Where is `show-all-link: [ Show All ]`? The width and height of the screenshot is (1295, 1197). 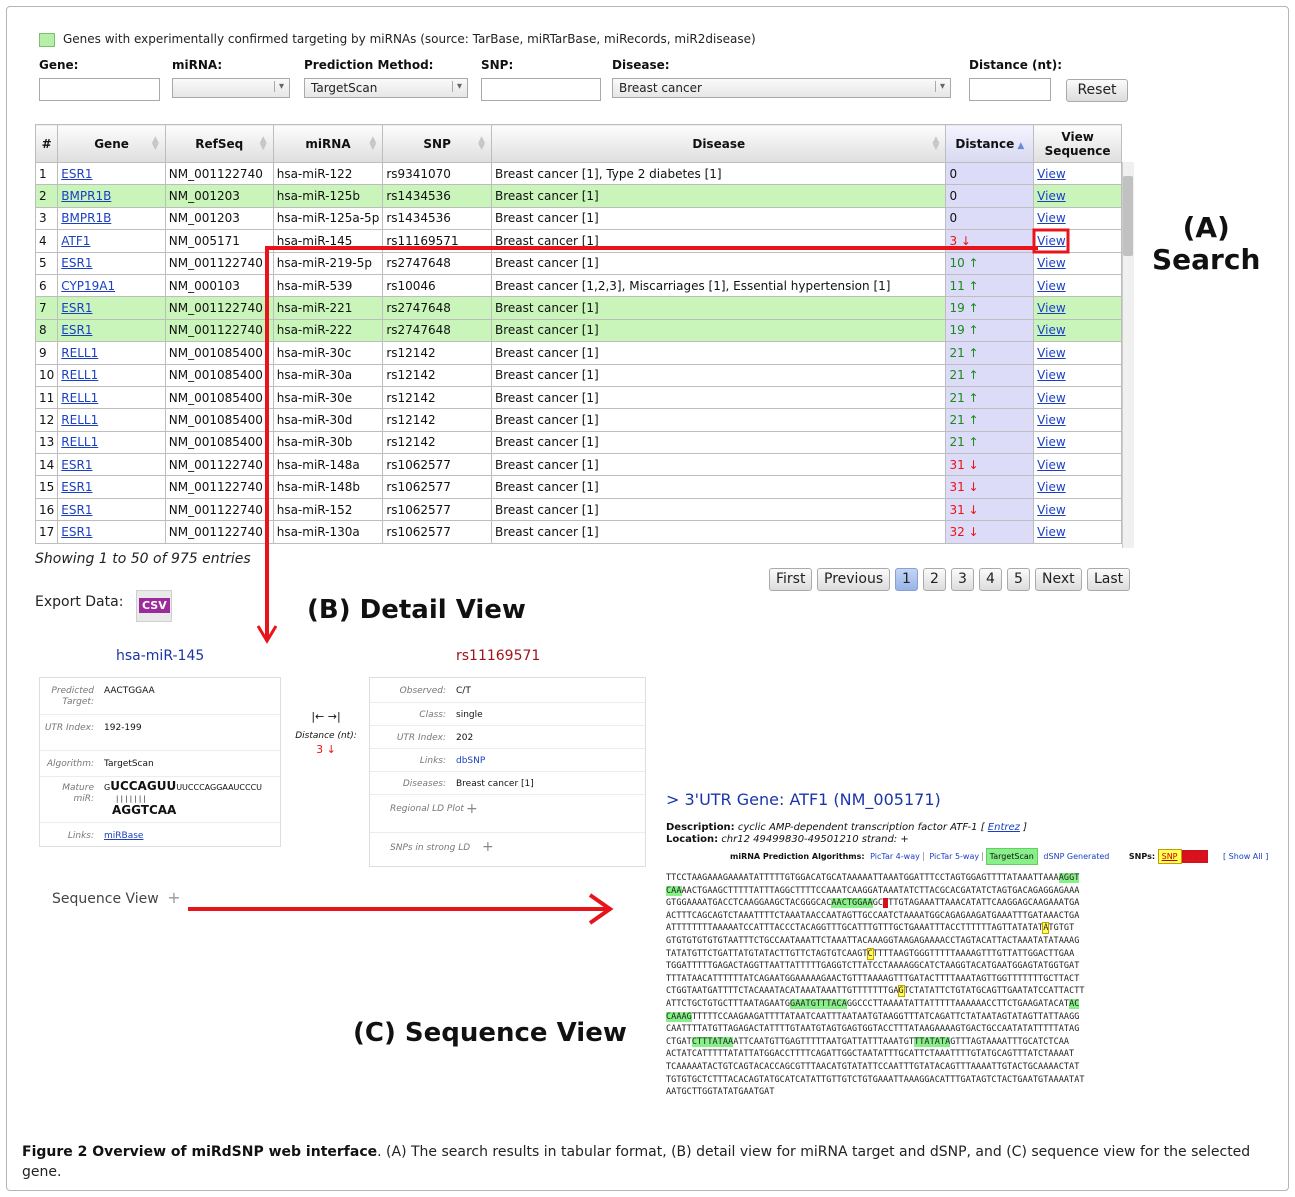 show-all-link: [ Show All ] is located at coordinates (1245, 856).